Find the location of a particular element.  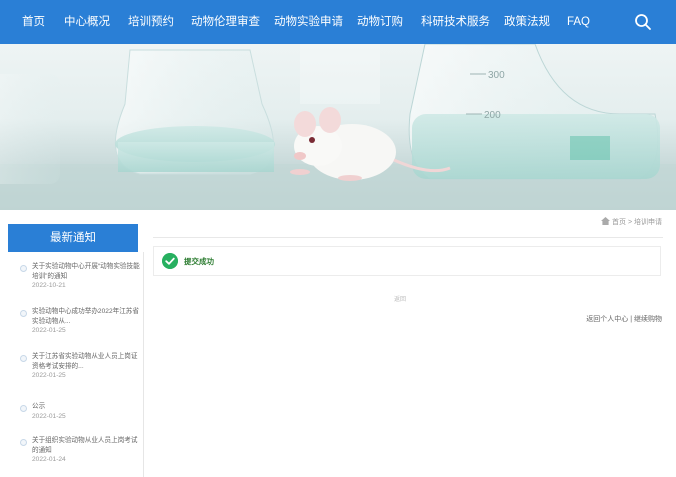

breadcrumb-current: 培训申请 is located at coordinates (648, 222).